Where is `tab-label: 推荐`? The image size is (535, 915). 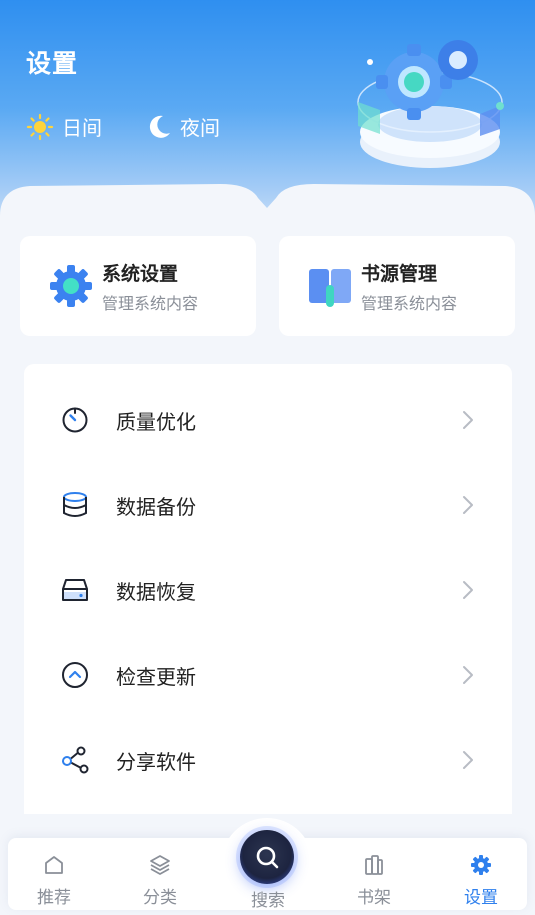 tab-label: 推荐 is located at coordinates (54, 898).